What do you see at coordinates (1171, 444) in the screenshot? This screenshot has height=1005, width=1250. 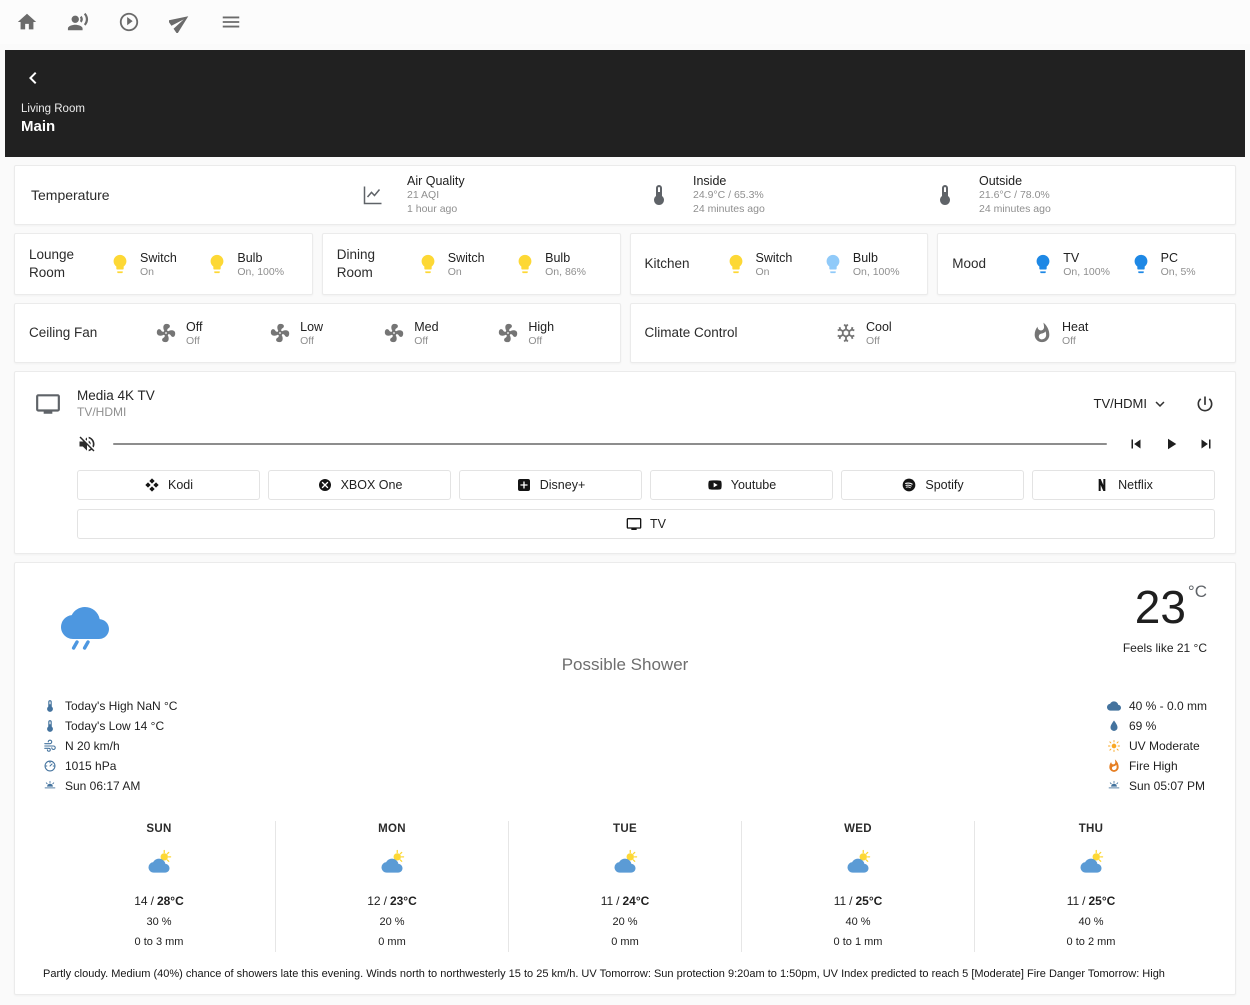 I see `play-button` at bounding box center [1171, 444].